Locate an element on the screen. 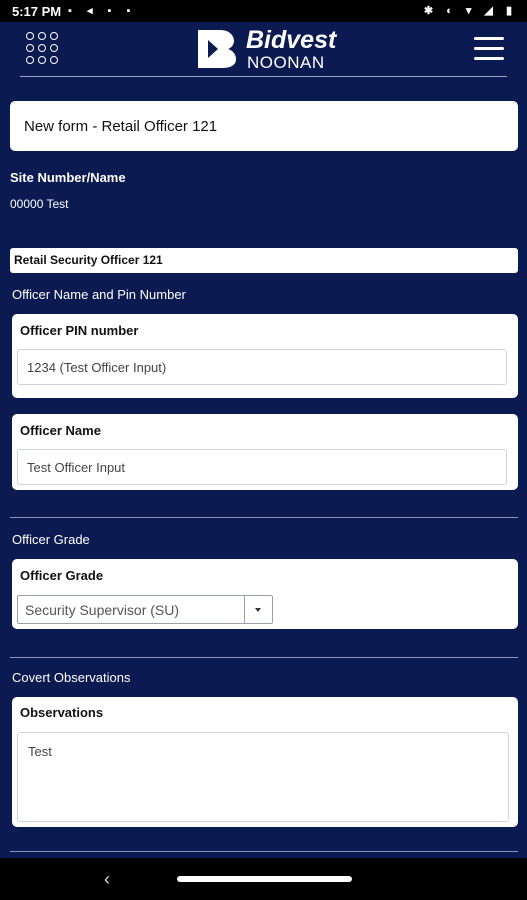  brand-subname: NOONAN is located at coordinates (286, 62).